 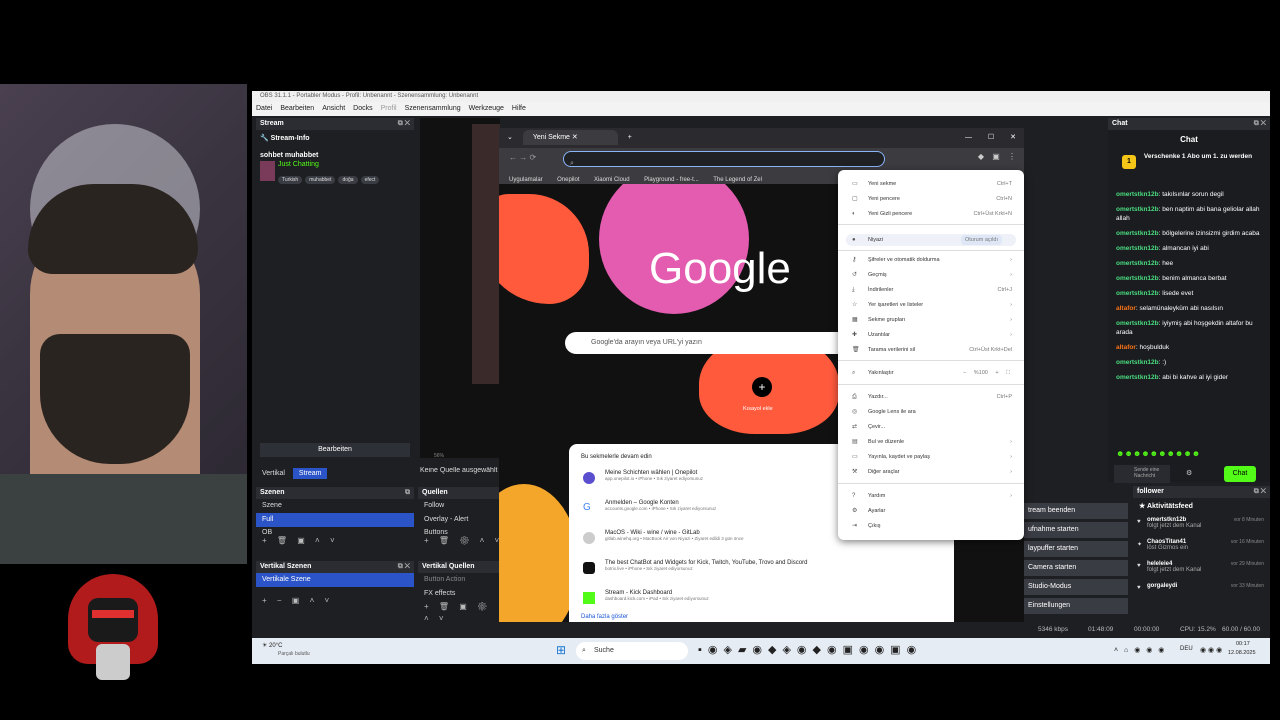 I want to click on menu-cast: ▭ Yayınla, kaydet ve paylaş ›, so click(x=934, y=457).